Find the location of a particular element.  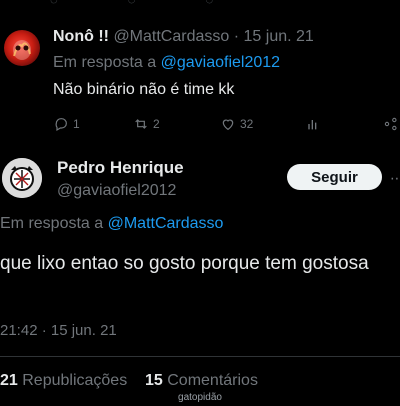

heart-icon is located at coordinates (228, 125).